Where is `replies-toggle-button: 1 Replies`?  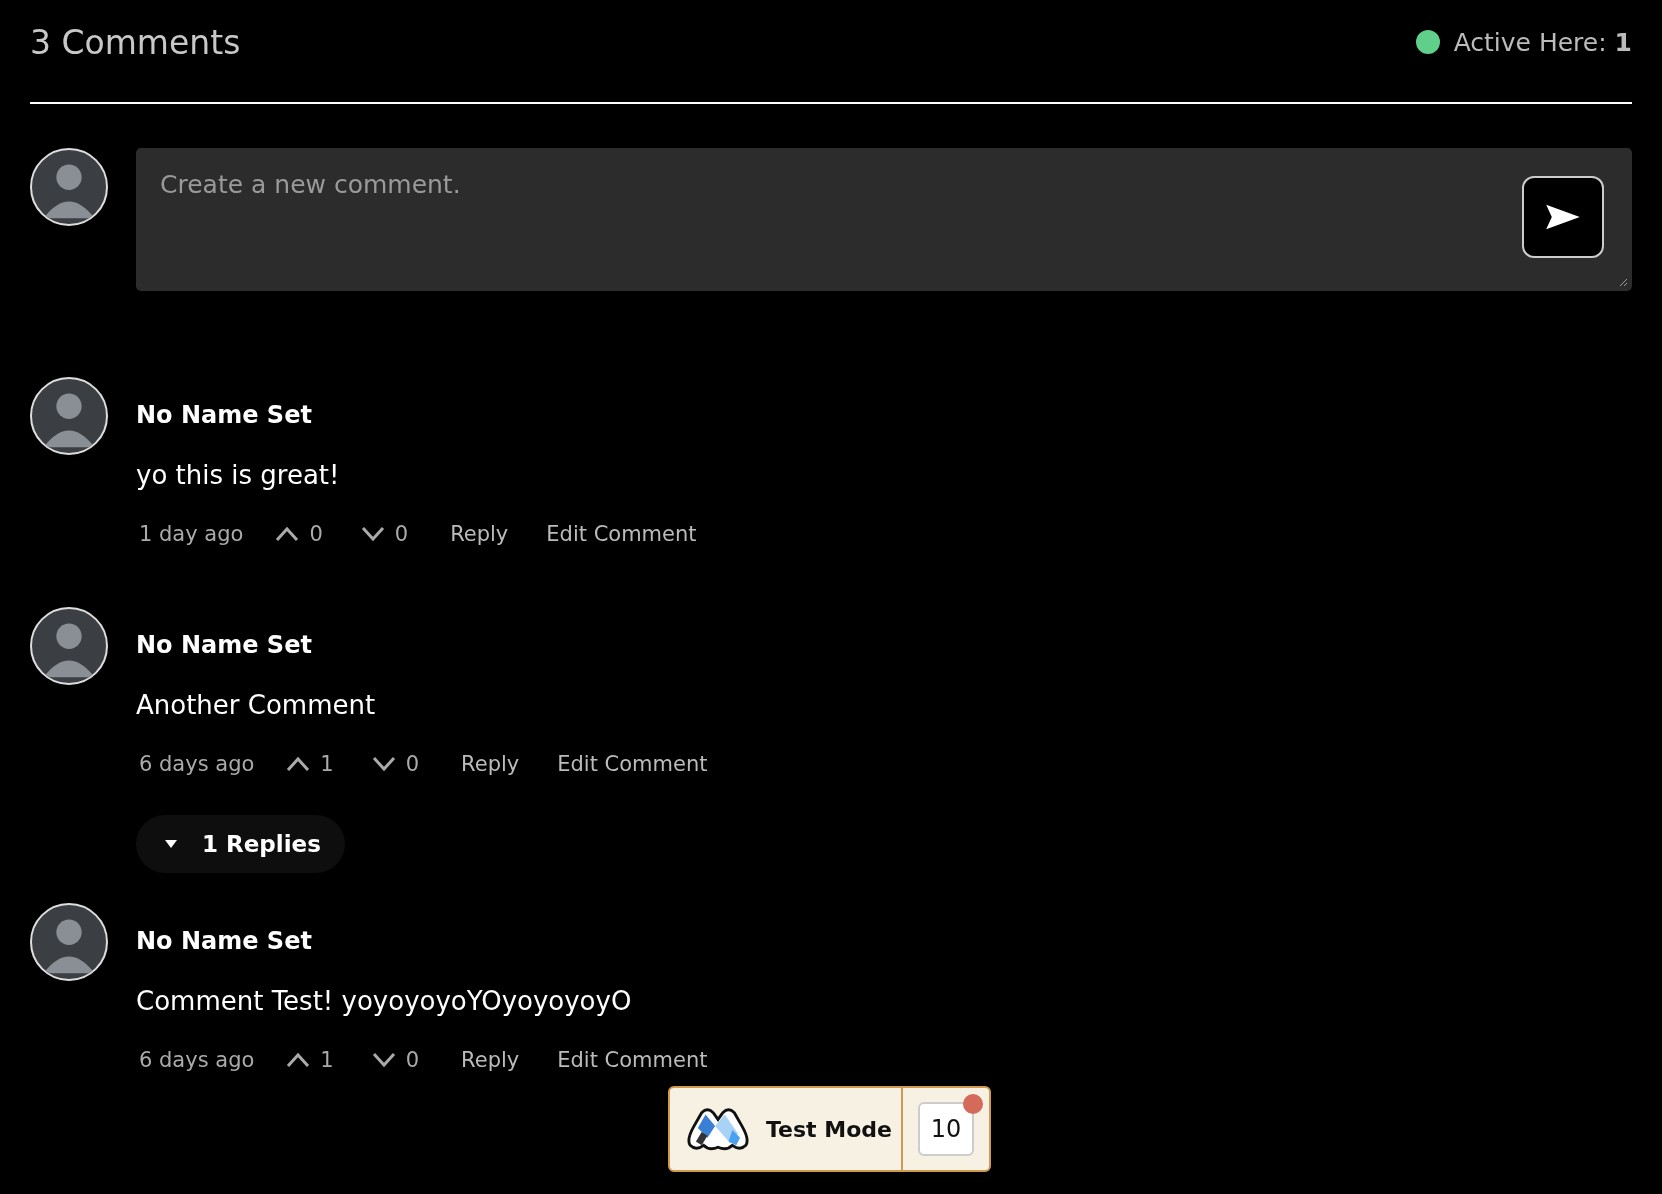 replies-toggle-button: 1 Replies is located at coordinates (240, 844).